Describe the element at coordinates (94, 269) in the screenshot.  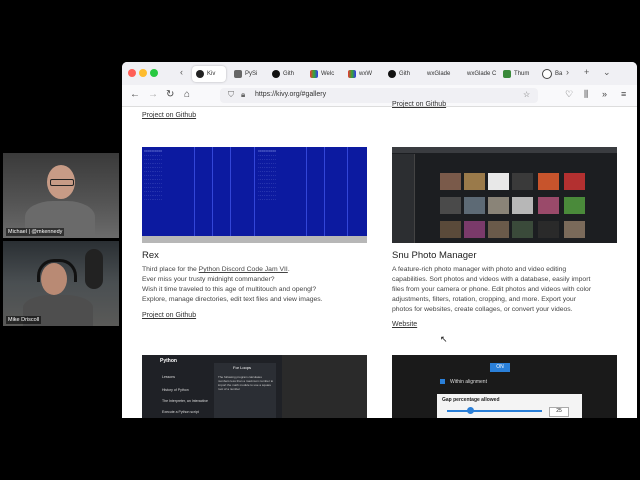
I see `microphone-icon` at that location.